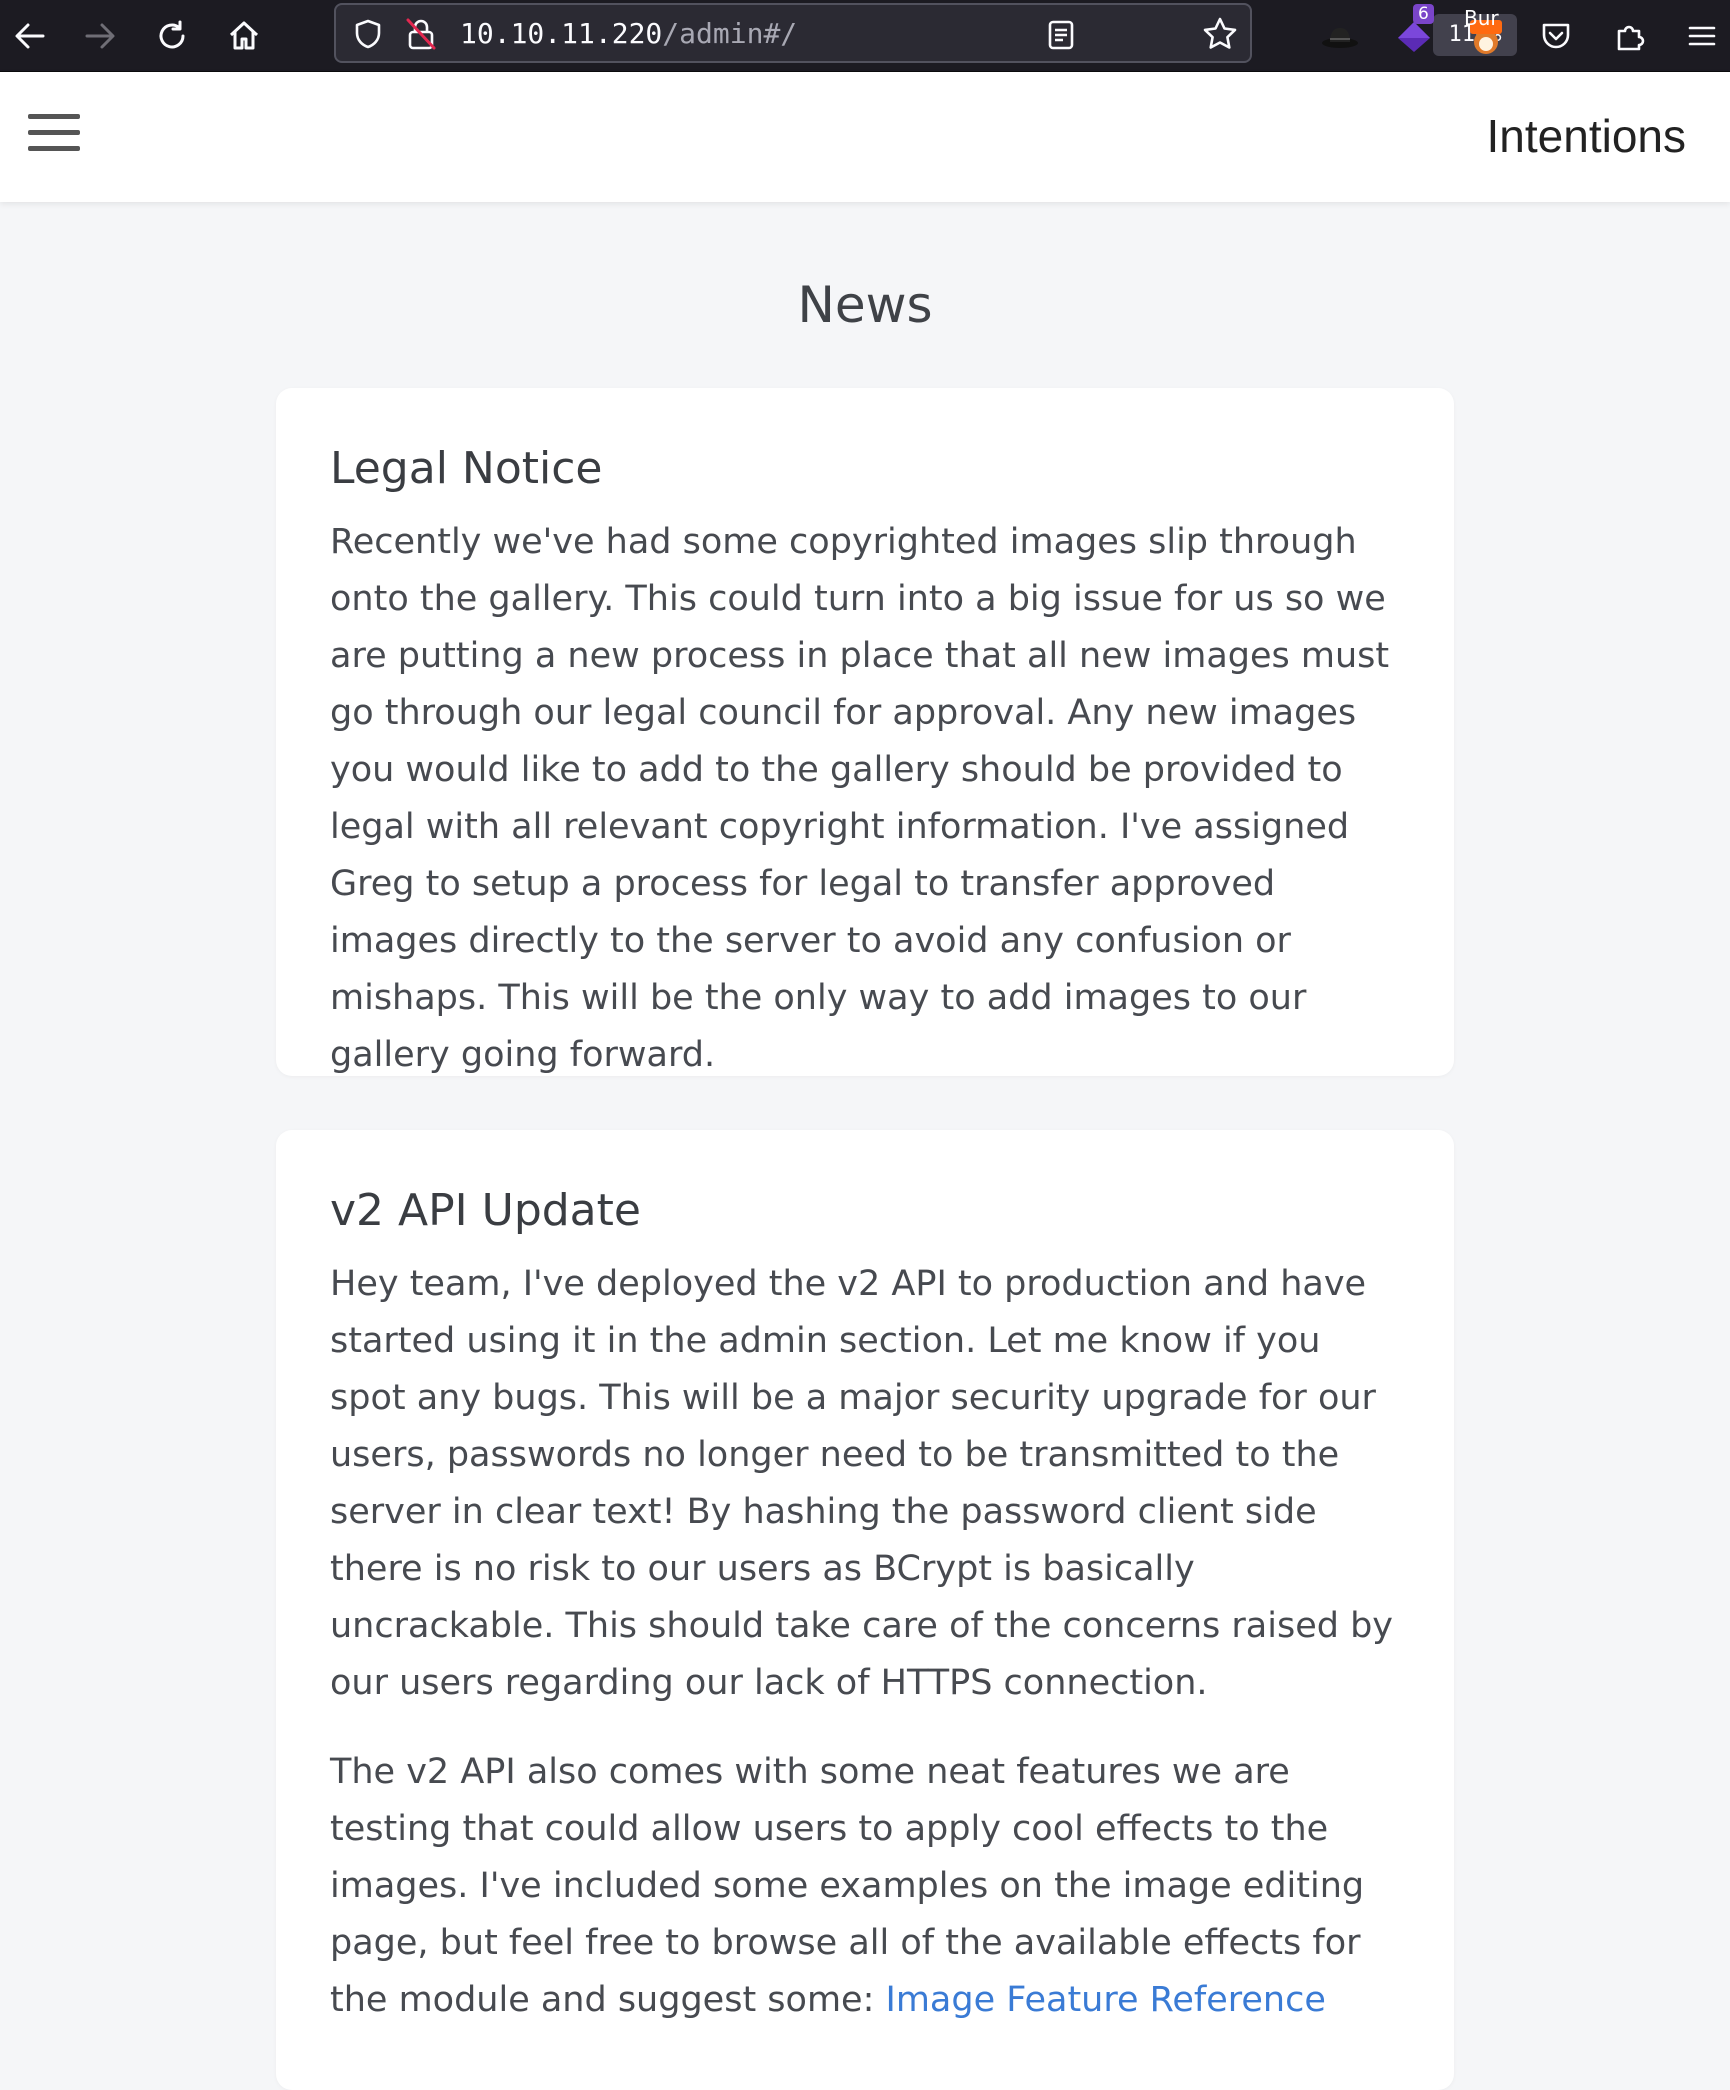 This screenshot has height=2090, width=1730. I want to click on url-path: /admin#/, so click(730, 33).